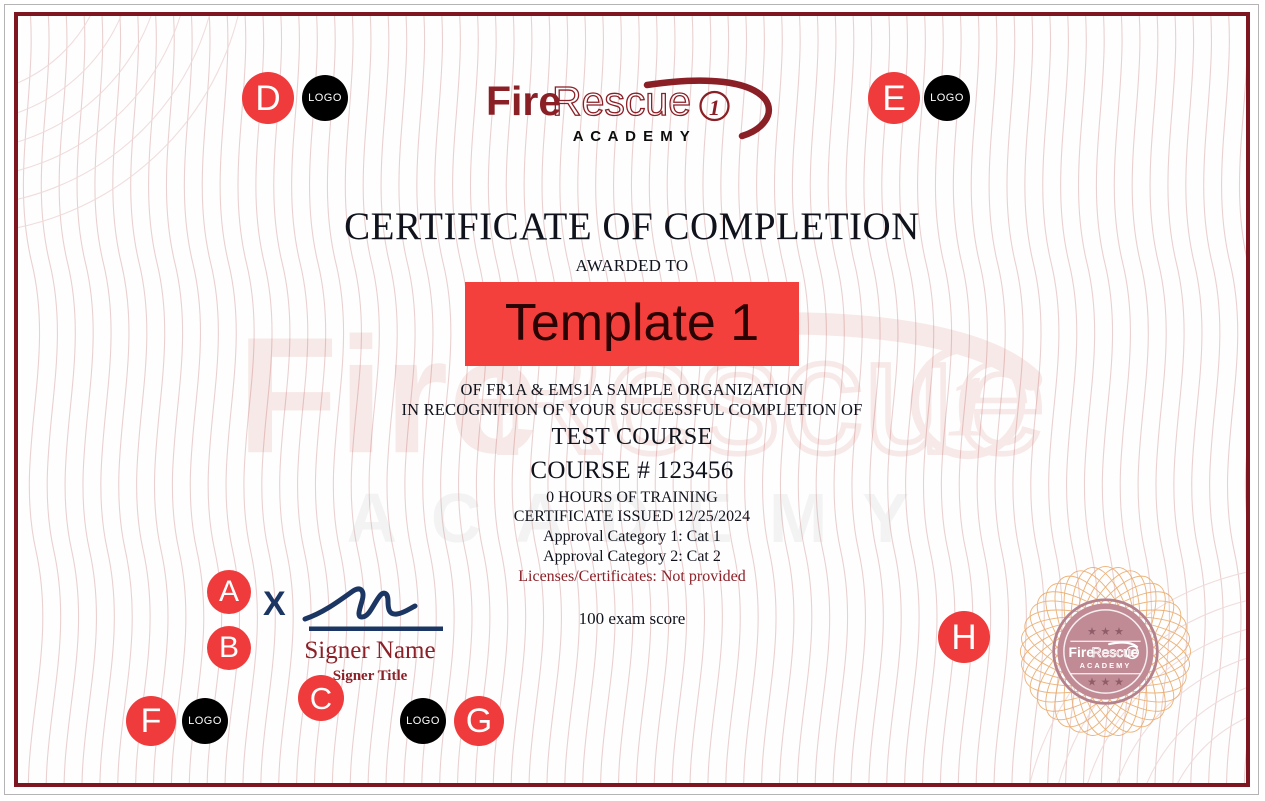 Image resolution: width=1265 pixels, height=801 pixels. Describe the element at coordinates (632, 437) in the screenshot. I see `course-name: TEST COURSE` at that location.